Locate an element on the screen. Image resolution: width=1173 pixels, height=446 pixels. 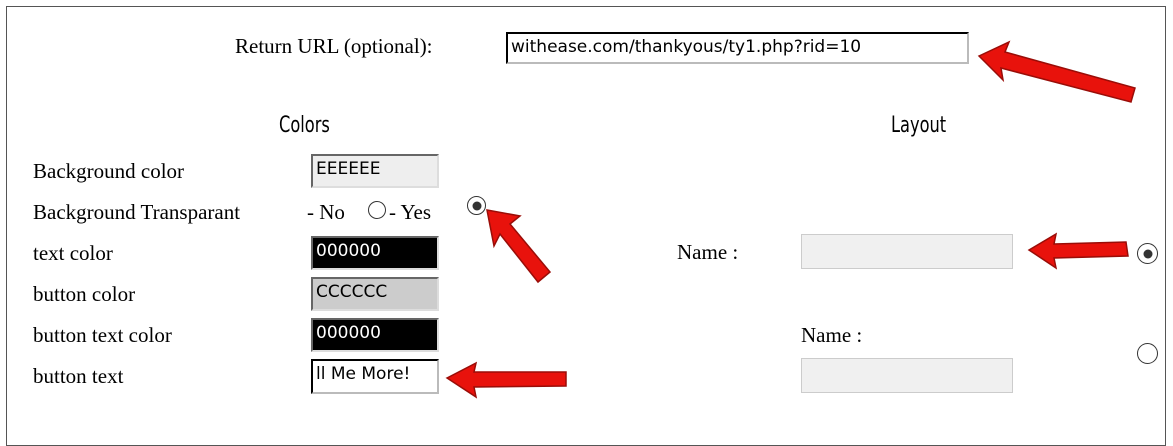
button-color-label: button color is located at coordinates (84, 294).